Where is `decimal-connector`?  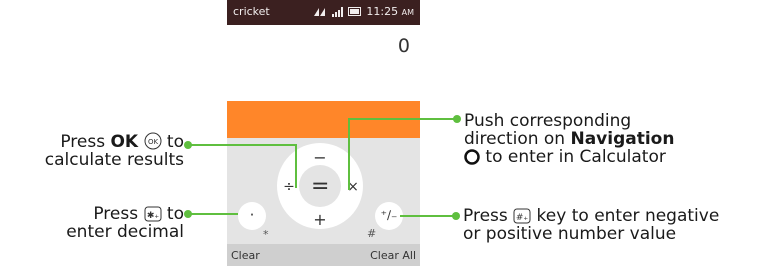 decimal-connector is located at coordinates (213, 214).